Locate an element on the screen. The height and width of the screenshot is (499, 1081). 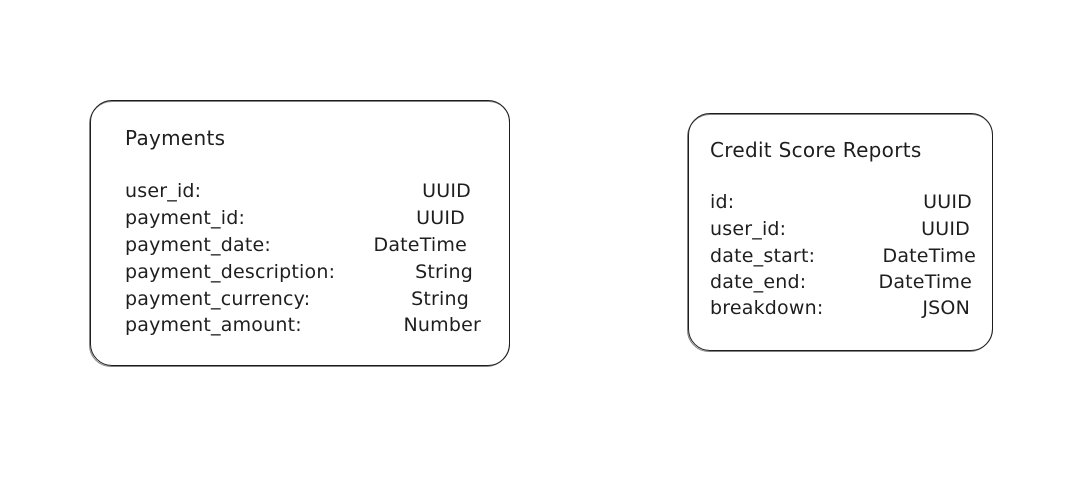
credit-score-reports-table-title: Credit Score Reports is located at coordinates (816, 150).